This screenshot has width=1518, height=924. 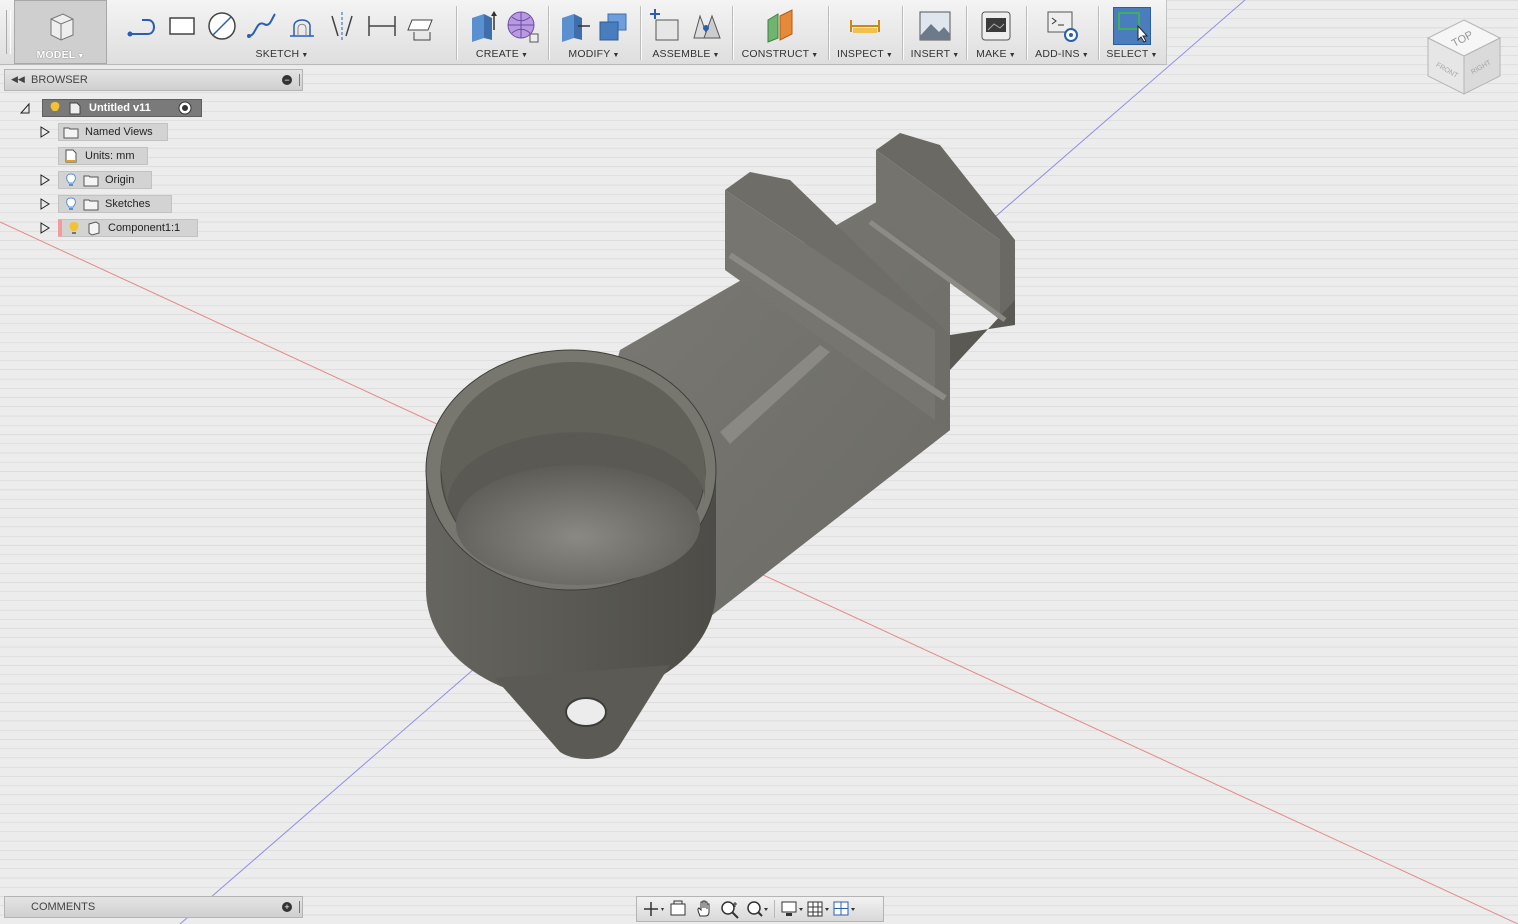 I want to click on comments-panel: COMMENTS +, so click(x=153, y=907).